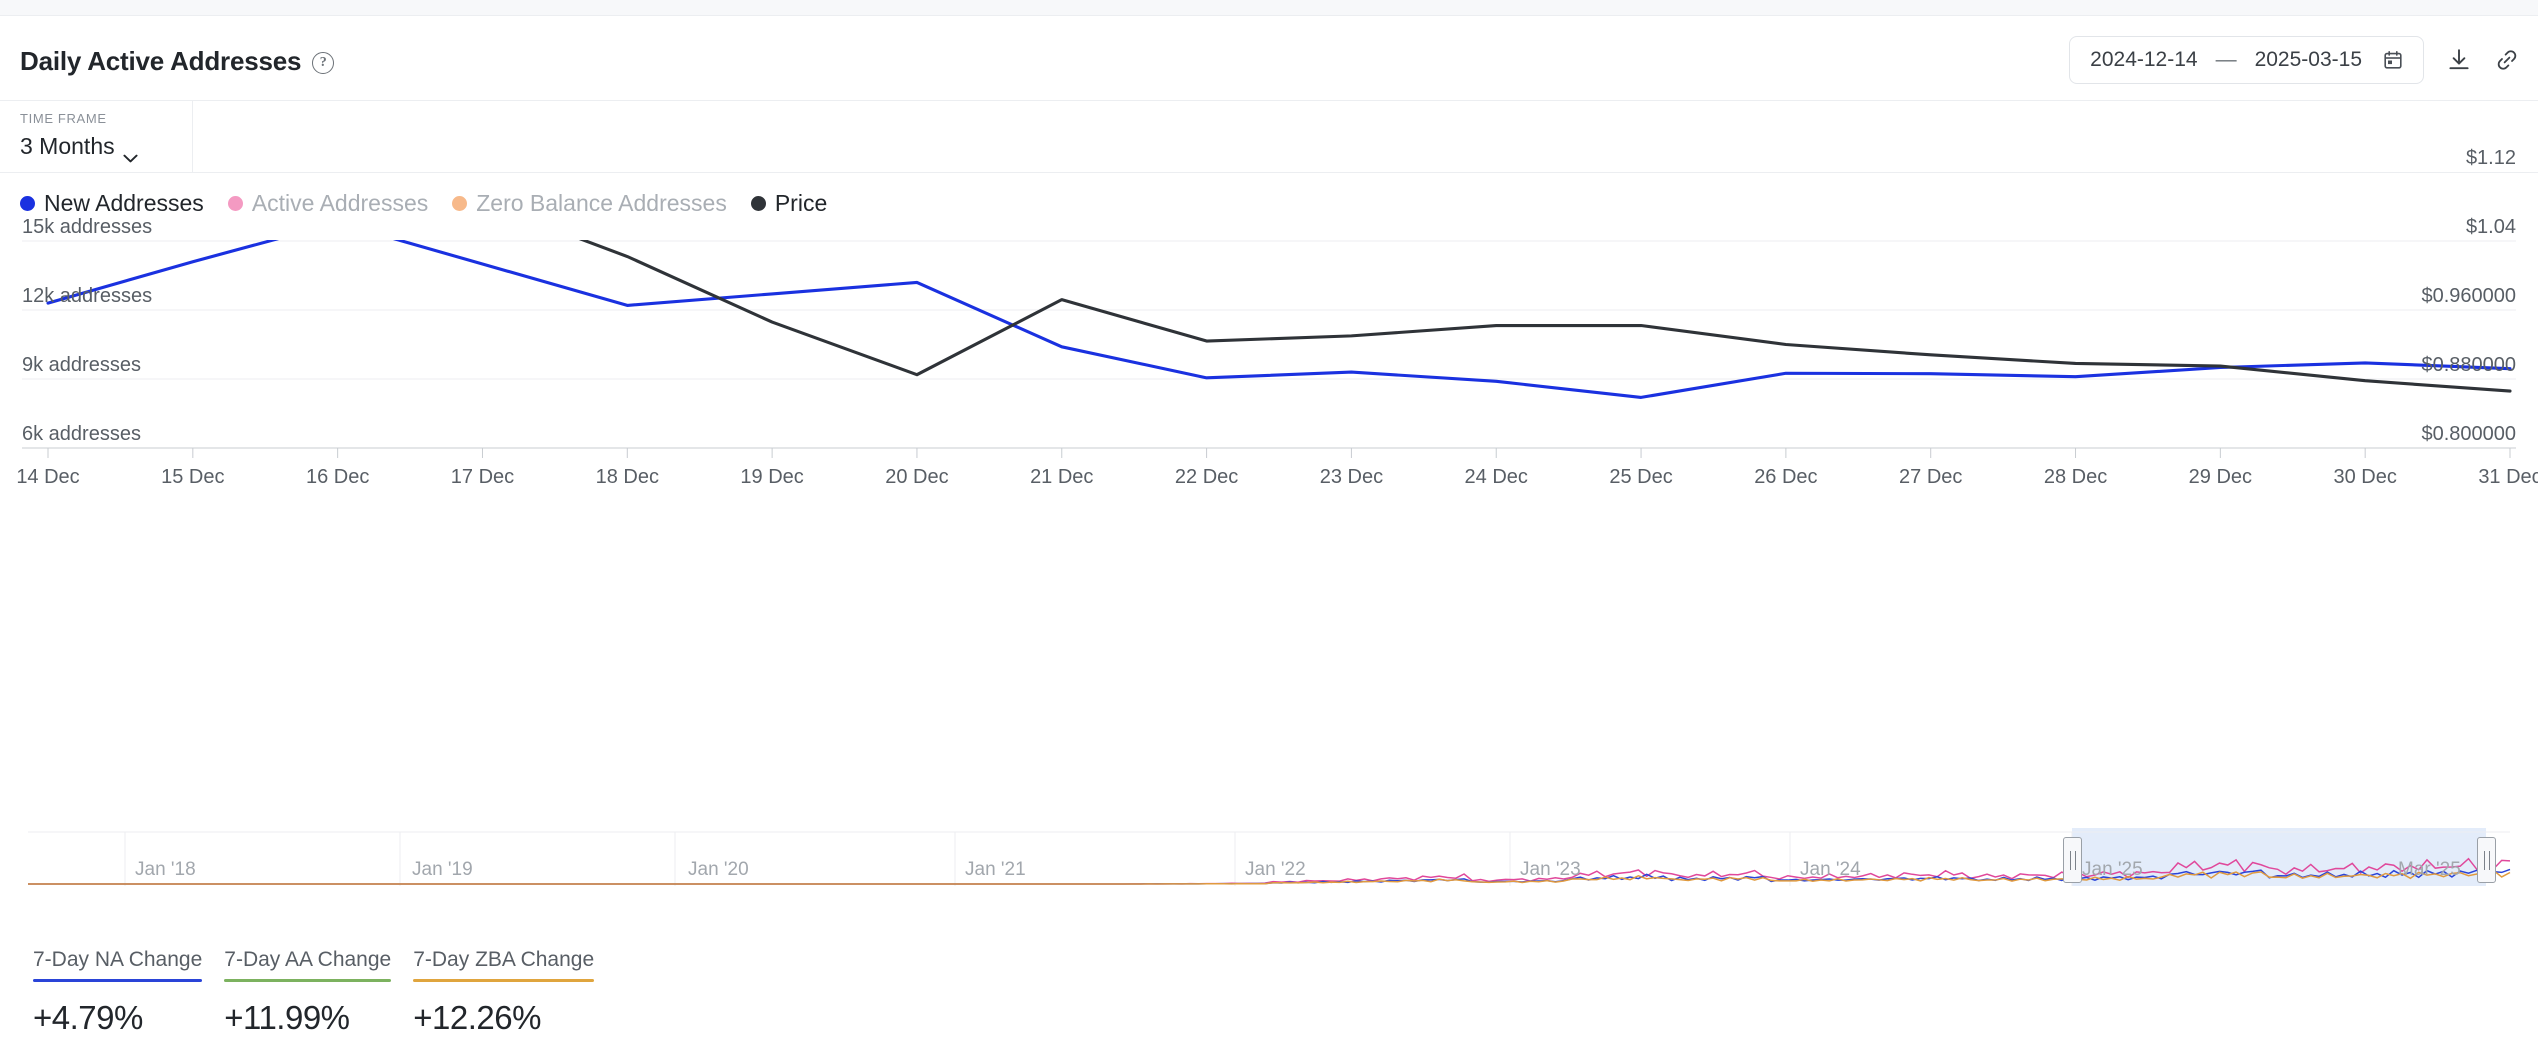 Image resolution: width=2538 pixels, height=1044 pixels. What do you see at coordinates (1280, 316) in the screenshot?
I see `series-line-price` at bounding box center [1280, 316].